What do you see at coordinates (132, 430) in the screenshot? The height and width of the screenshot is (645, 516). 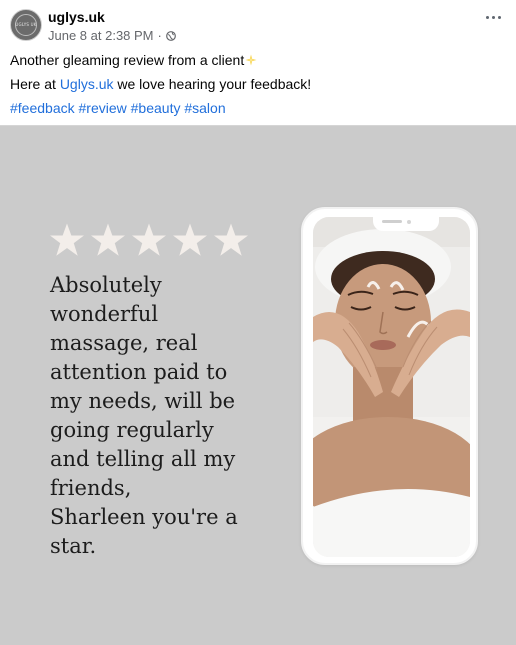 I see `review-line: going regularly` at bounding box center [132, 430].